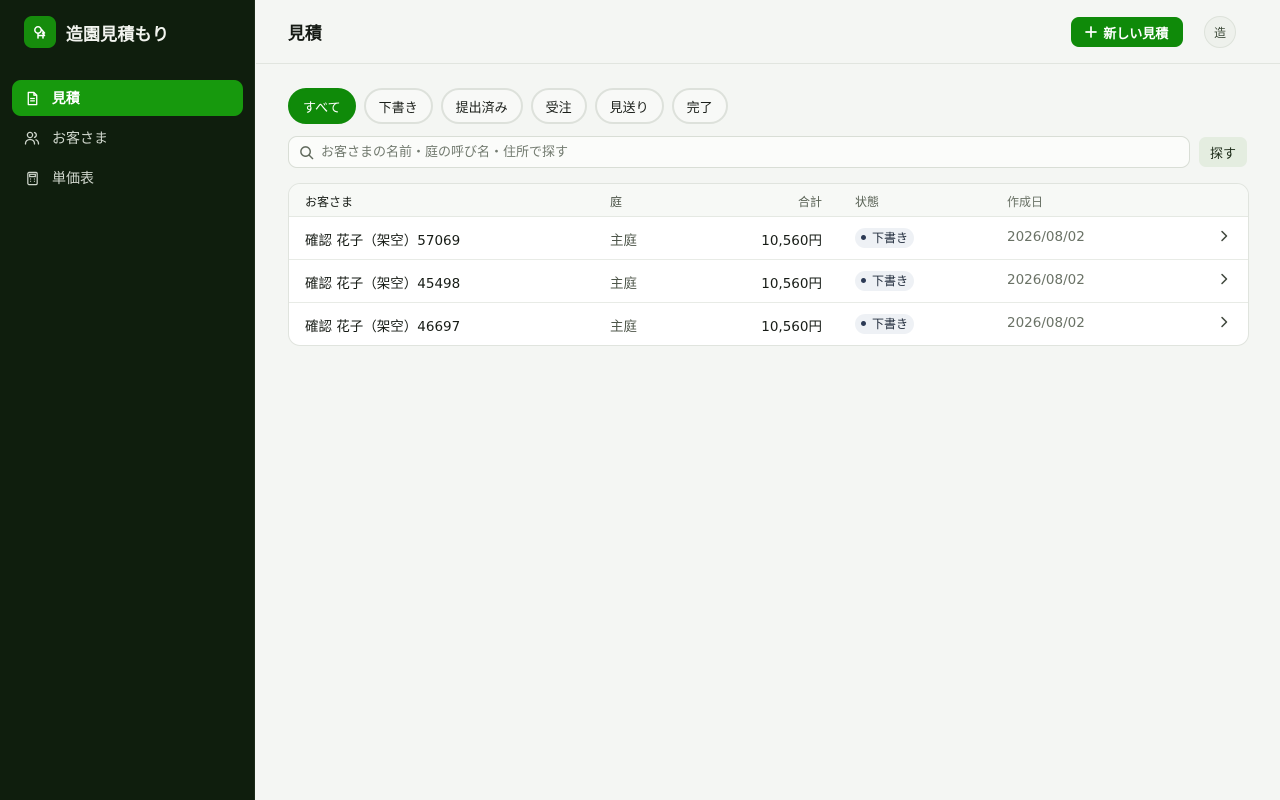  What do you see at coordinates (867, 202) in the screenshot?
I see `column-status: 状態` at bounding box center [867, 202].